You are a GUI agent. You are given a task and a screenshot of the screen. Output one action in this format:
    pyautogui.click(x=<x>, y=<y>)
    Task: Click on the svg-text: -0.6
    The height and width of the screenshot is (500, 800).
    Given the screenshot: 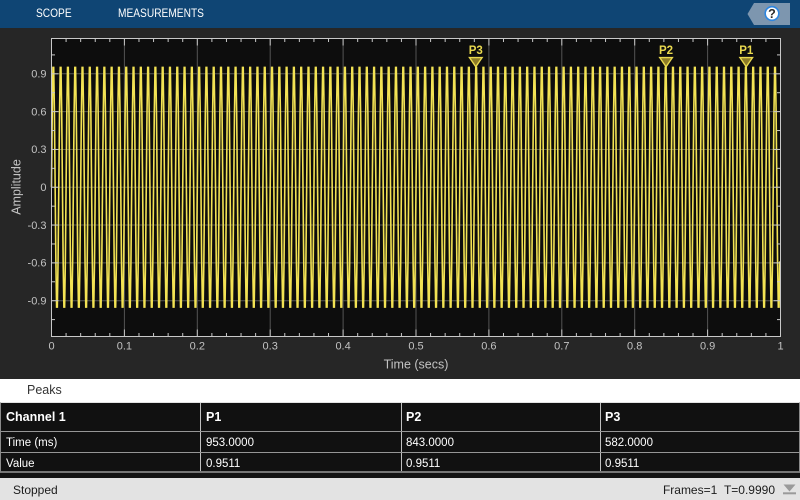 What is the action you would take?
    pyautogui.click(x=37, y=264)
    